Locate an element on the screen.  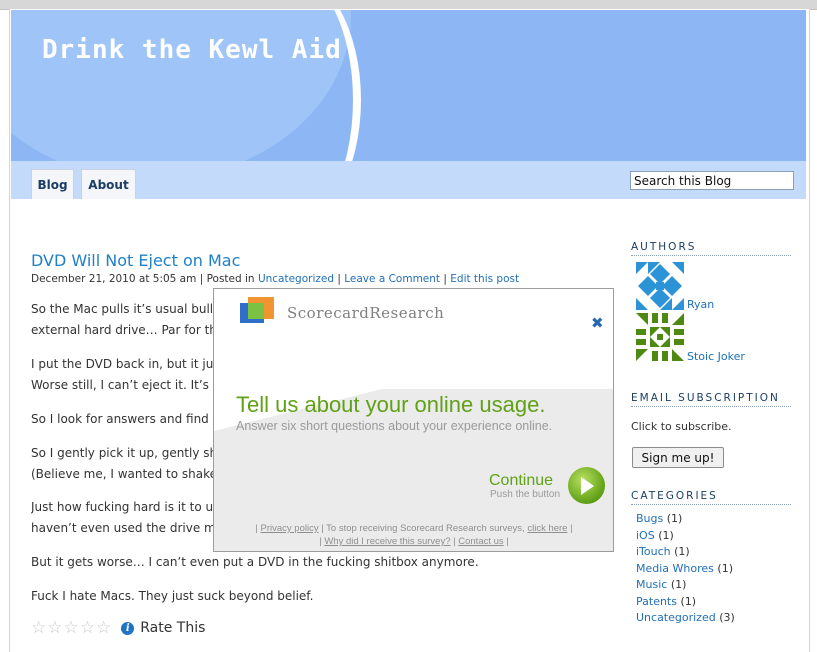
subscribe-text: Click to subscribe. is located at coordinates (681, 426).